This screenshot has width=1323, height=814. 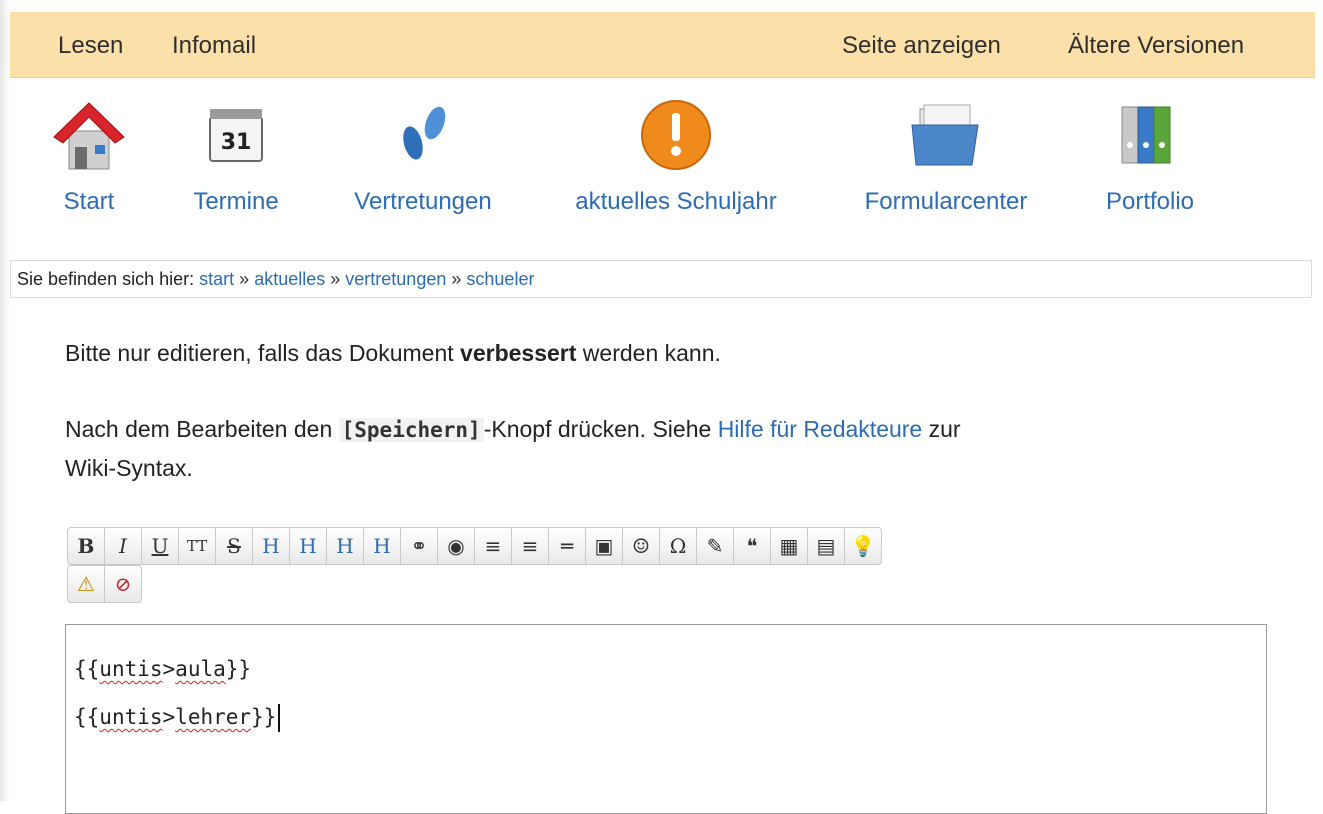 I want to click on unordered-list-button: ≡, so click(x=530, y=546).